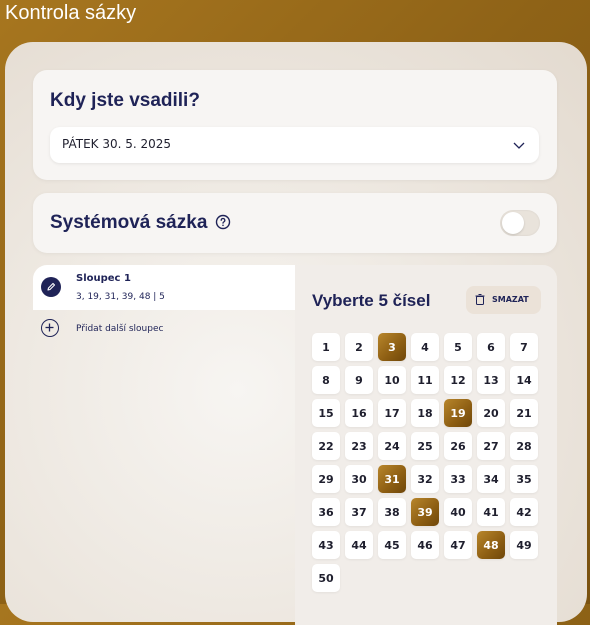 The width and height of the screenshot is (590, 625). What do you see at coordinates (359, 380) in the screenshot?
I see `number-9: 9` at bounding box center [359, 380].